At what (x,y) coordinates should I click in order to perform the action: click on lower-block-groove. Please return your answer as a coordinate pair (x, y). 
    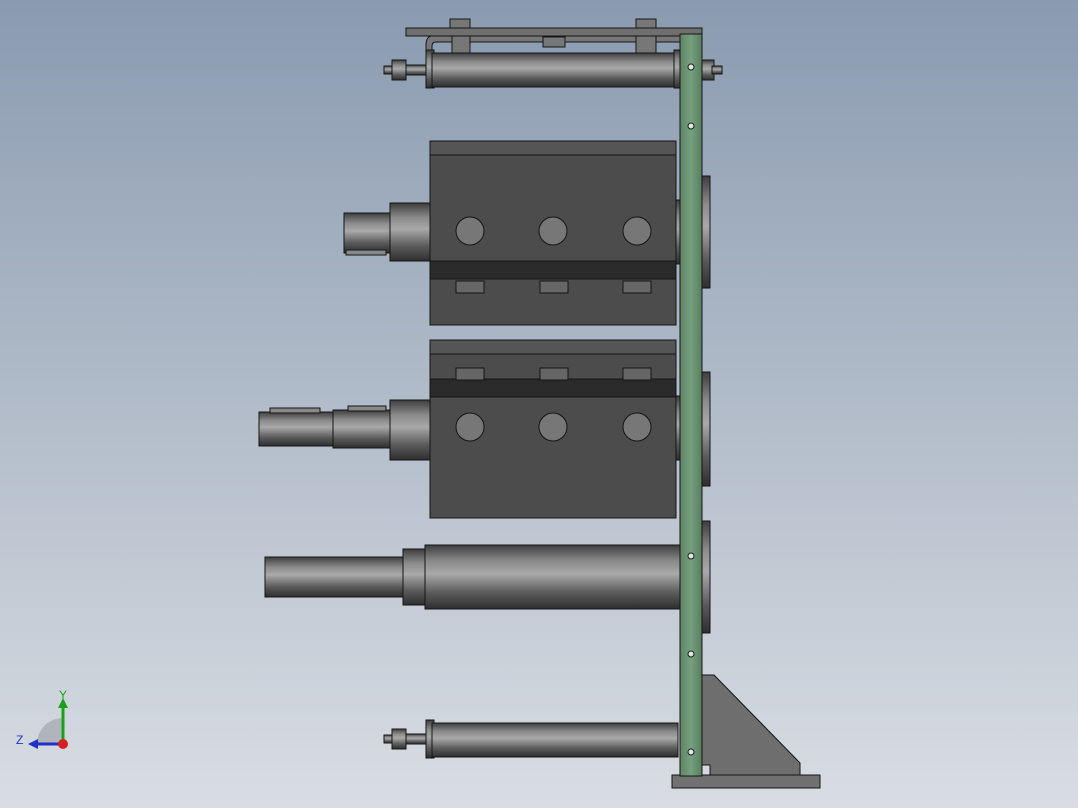
    Looking at the image, I should click on (553, 388).